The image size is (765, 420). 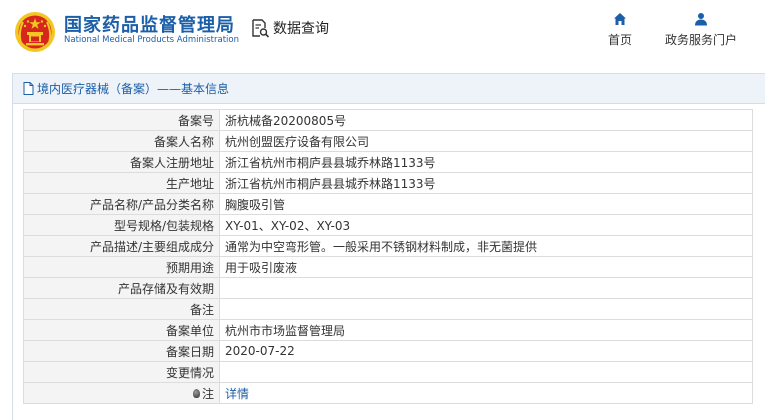 I want to click on brand-name: 国家药品监督管理局, so click(x=149, y=25).